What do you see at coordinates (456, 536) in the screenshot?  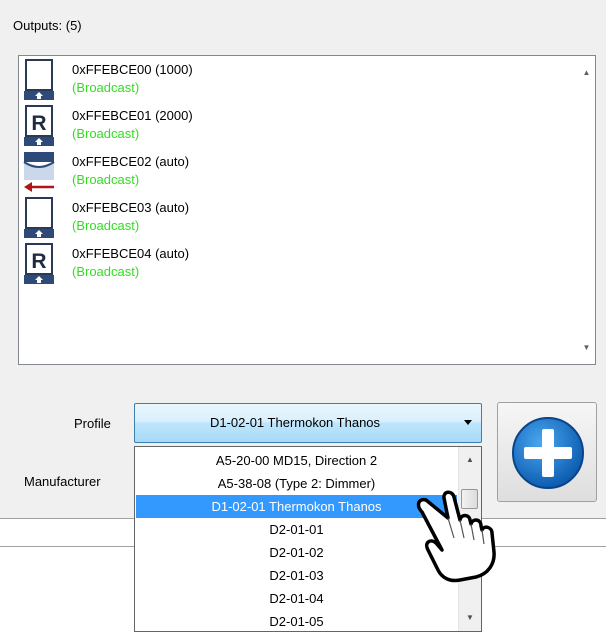 I see `hand-pointer-icon` at bounding box center [456, 536].